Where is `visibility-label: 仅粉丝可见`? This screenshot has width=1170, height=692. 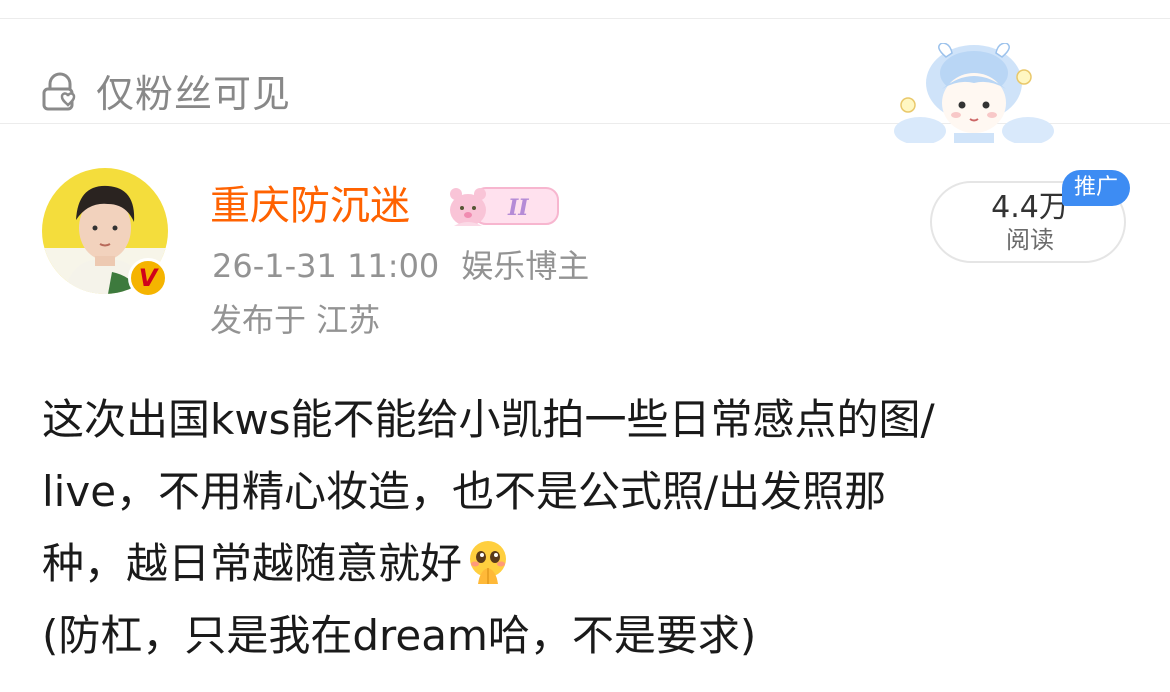 visibility-label: 仅粉丝可见 is located at coordinates (194, 94).